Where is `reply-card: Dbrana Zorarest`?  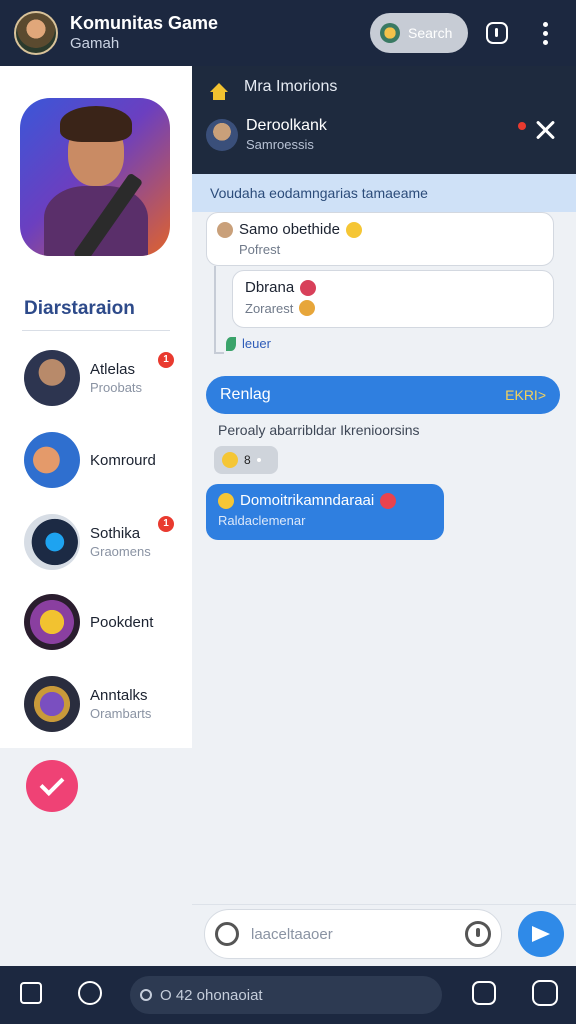
reply-card: Dbrana Zorarest is located at coordinates (393, 299).